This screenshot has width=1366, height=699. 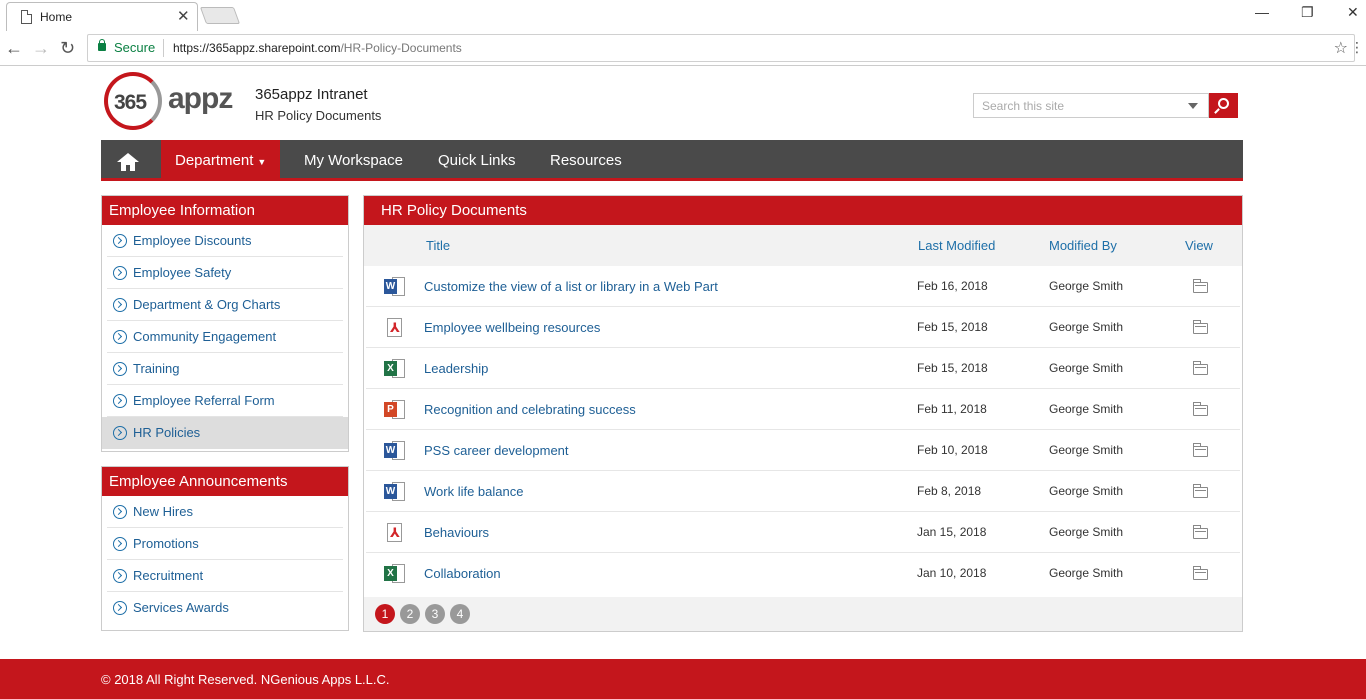 I want to click on chevron-down-icon, so click(x=1193, y=106).